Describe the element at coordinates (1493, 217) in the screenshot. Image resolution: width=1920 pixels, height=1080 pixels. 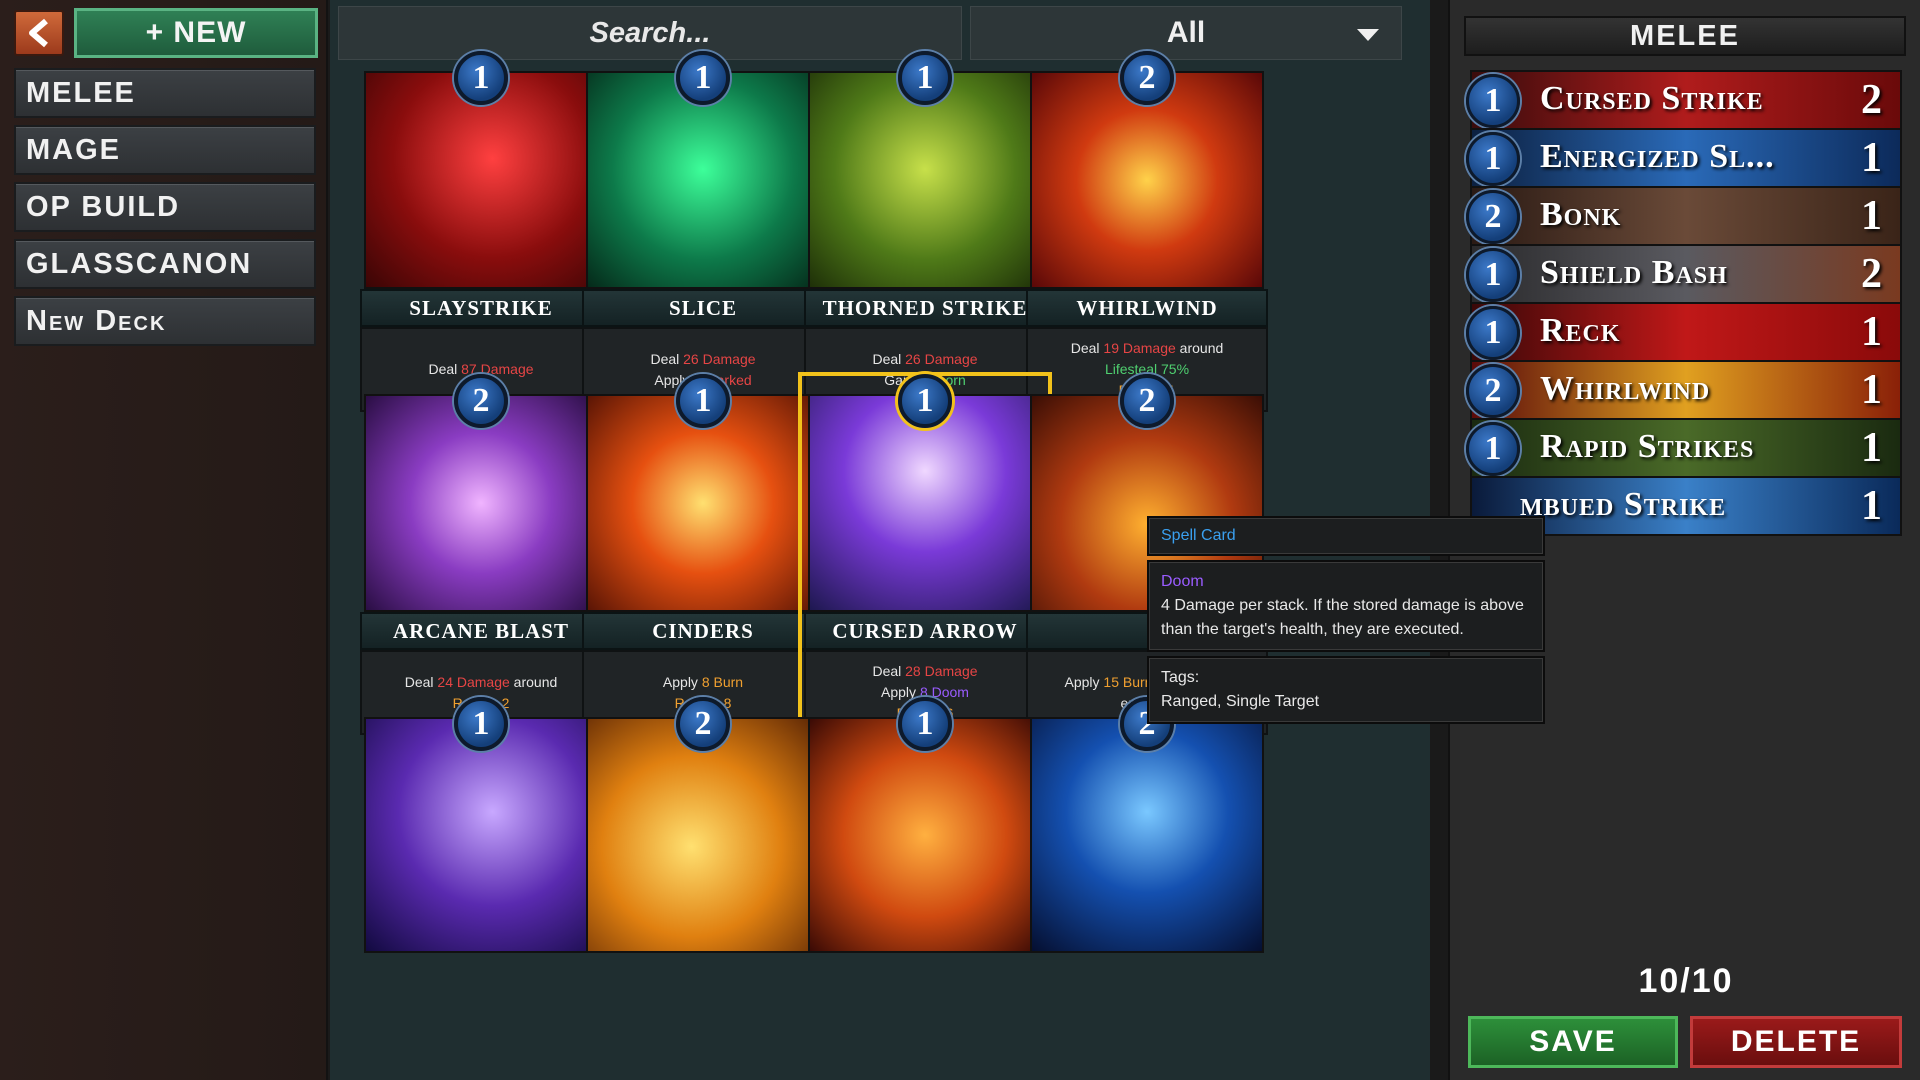
I see `deck-card-cost: 2` at that location.